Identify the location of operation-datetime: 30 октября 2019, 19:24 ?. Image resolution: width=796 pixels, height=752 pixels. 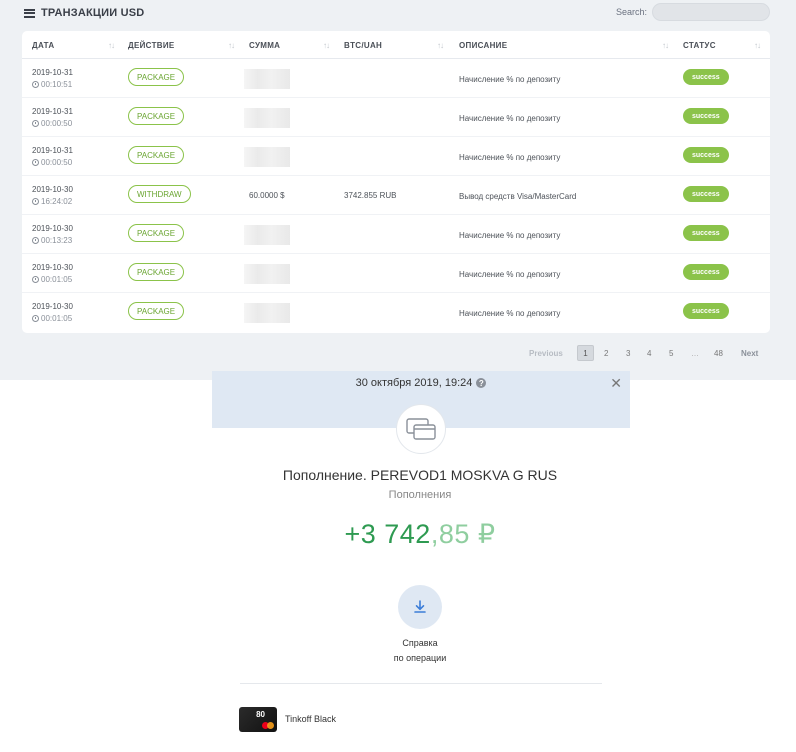
(421, 383).